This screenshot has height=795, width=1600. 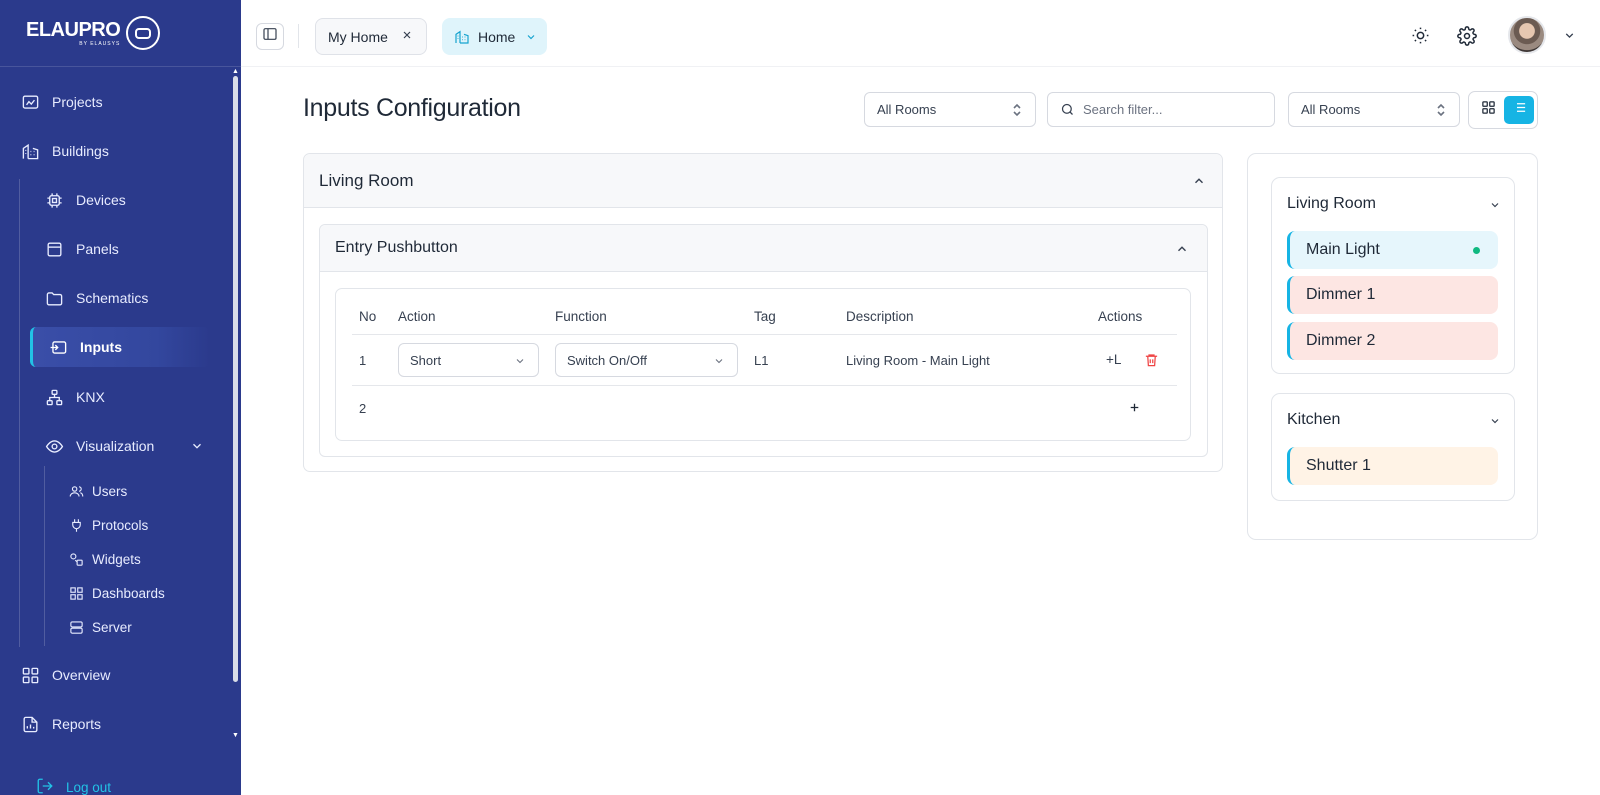 I want to click on sidebar-scrollbar, so click(x=235, y=379).